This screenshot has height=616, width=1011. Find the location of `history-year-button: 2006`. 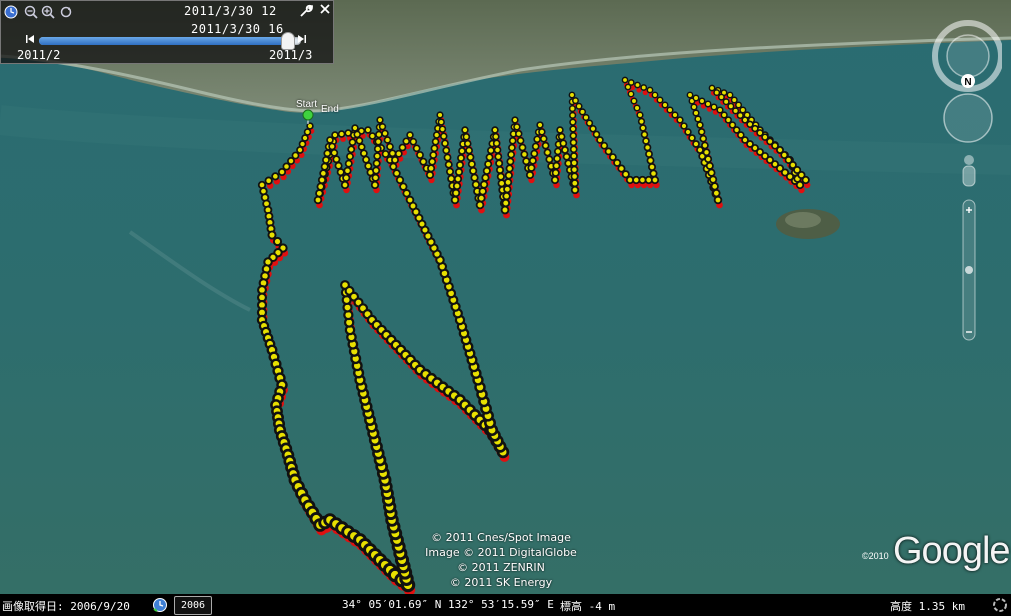

history-year-button: 2006 is located at coordinates (193, 605).